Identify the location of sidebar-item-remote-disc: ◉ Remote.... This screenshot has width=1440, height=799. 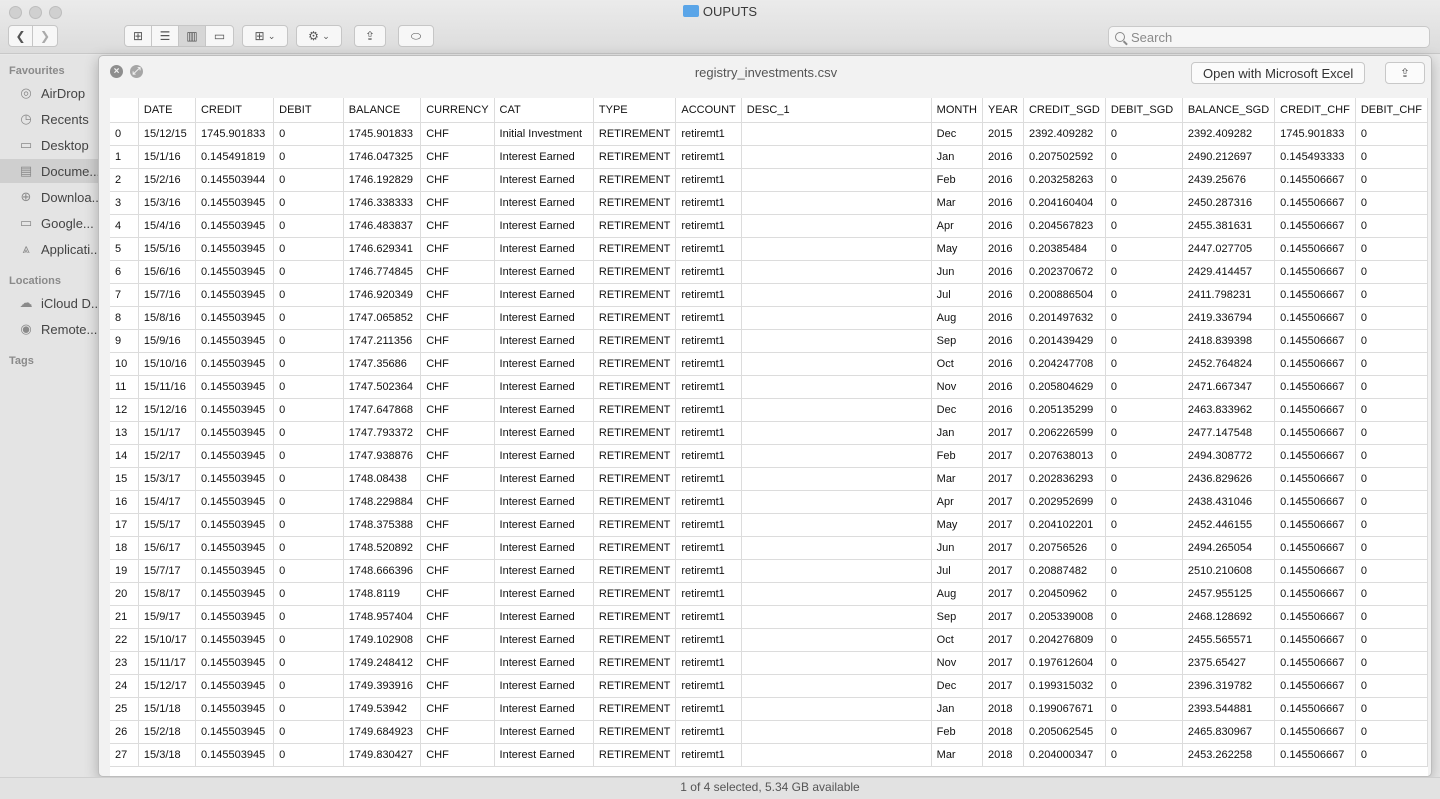
(50, 329).